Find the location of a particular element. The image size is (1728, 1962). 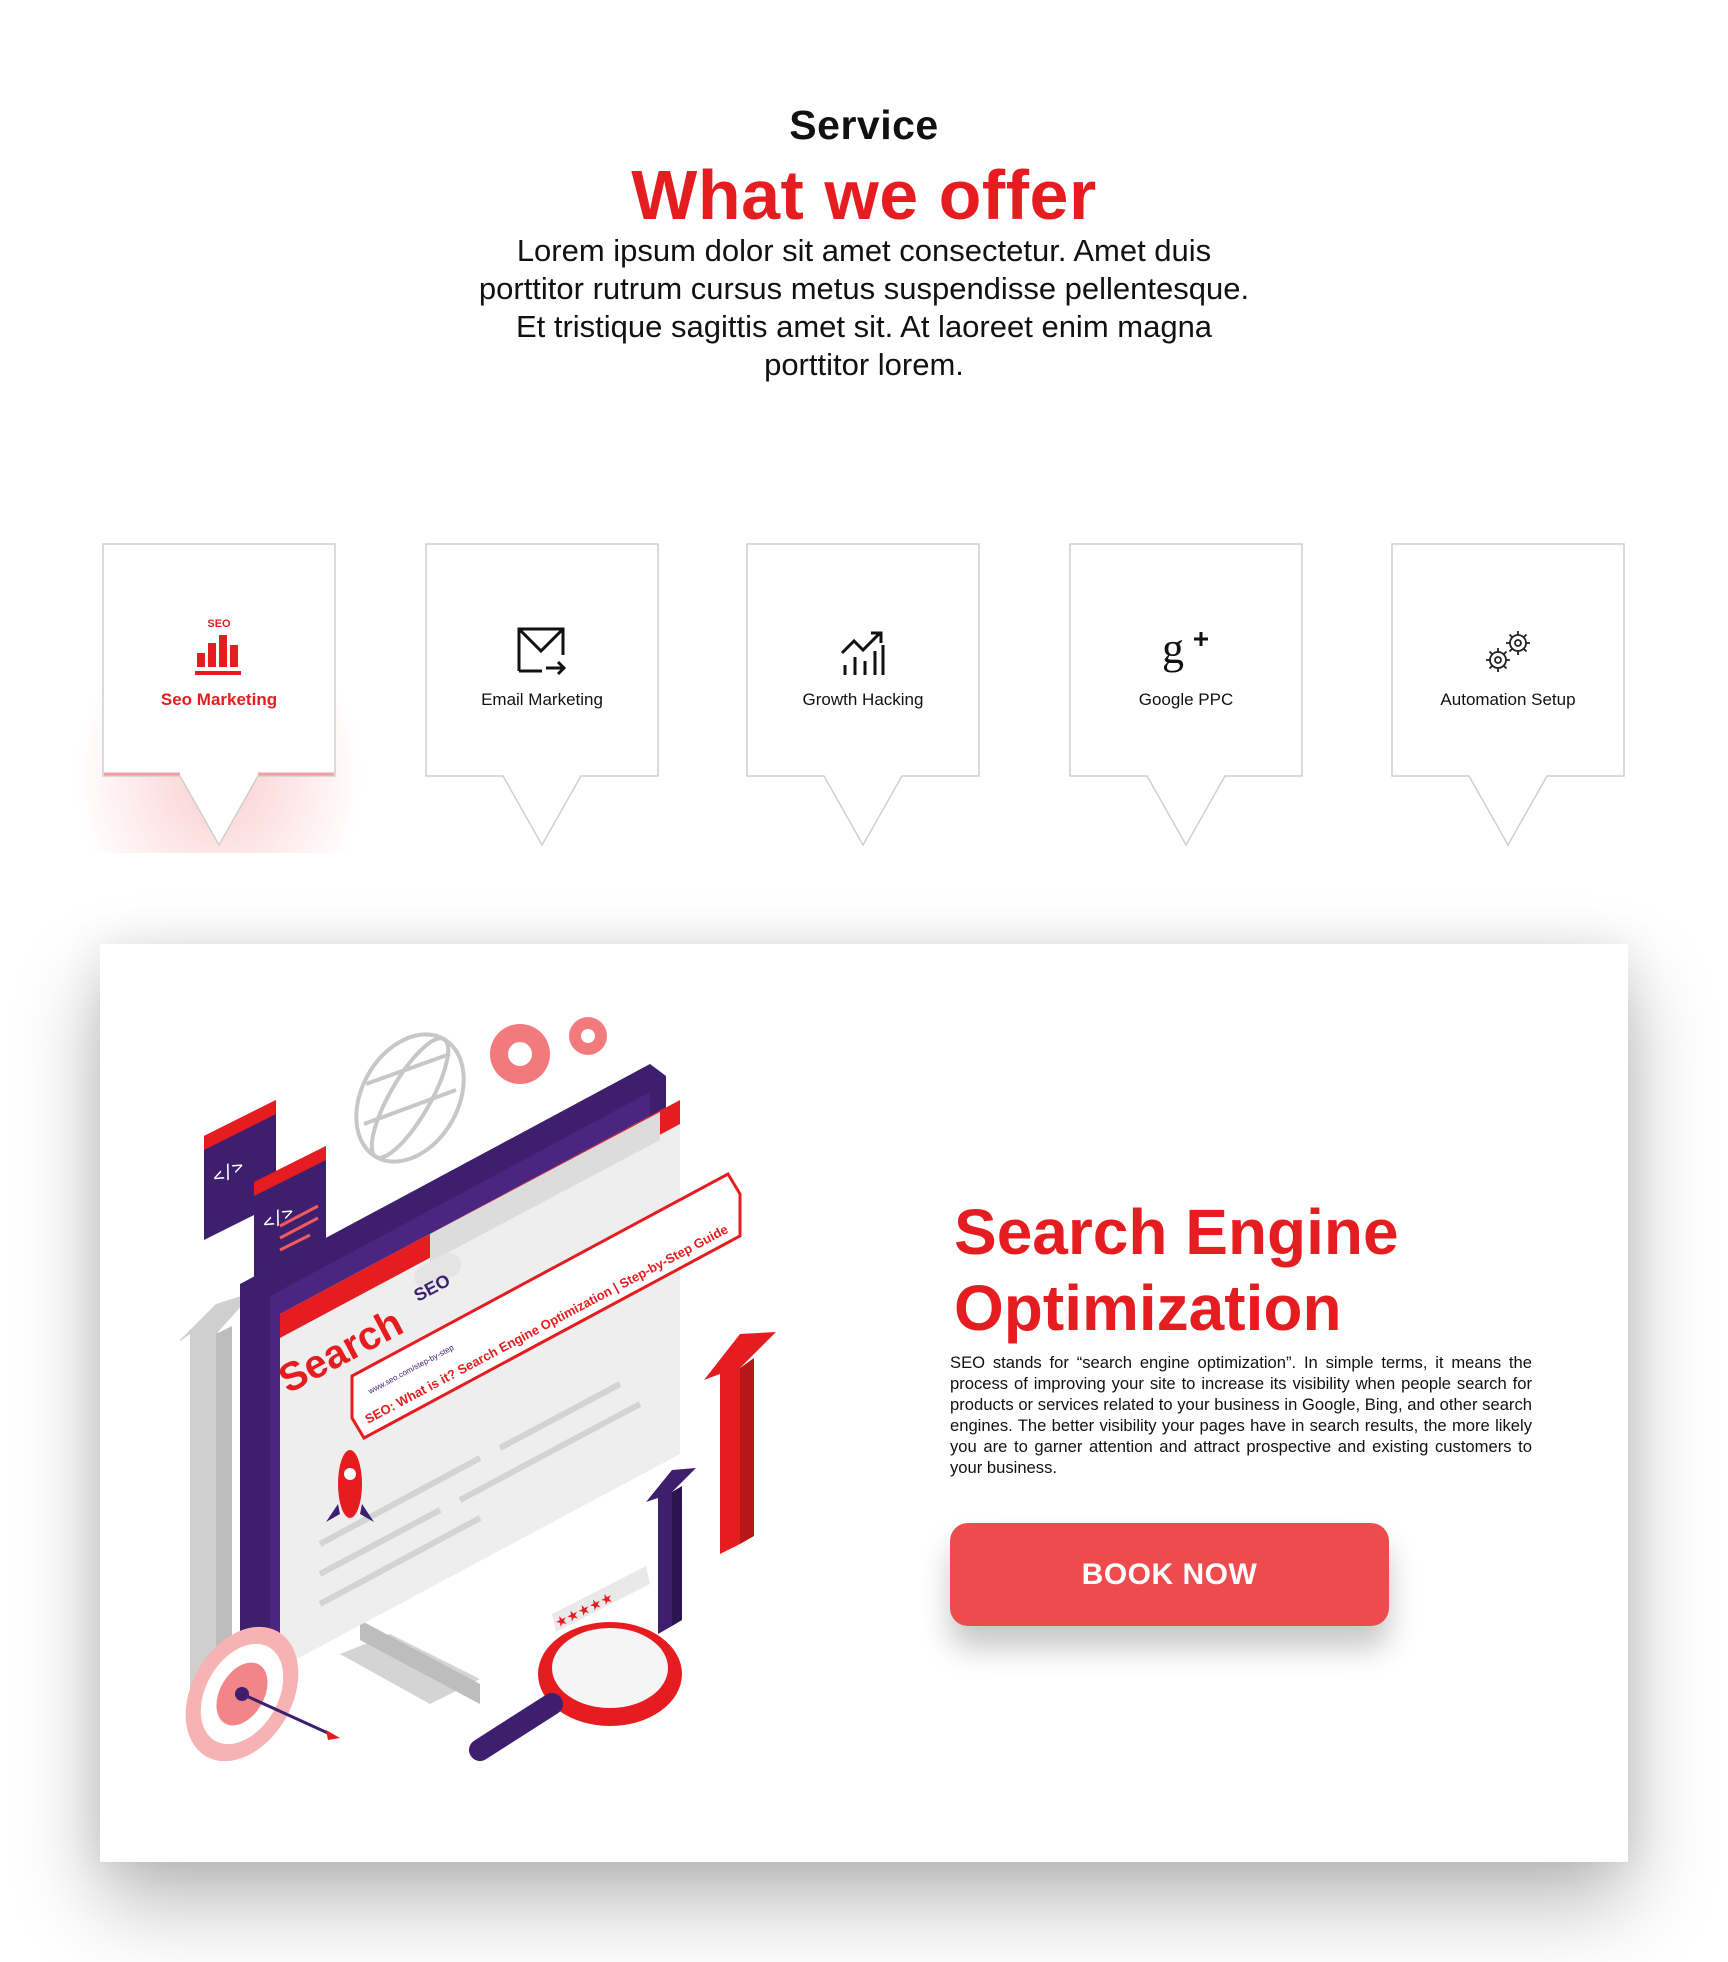

service-tab-google-ppc: g Google PPC is located at coordinates (1186, 695).